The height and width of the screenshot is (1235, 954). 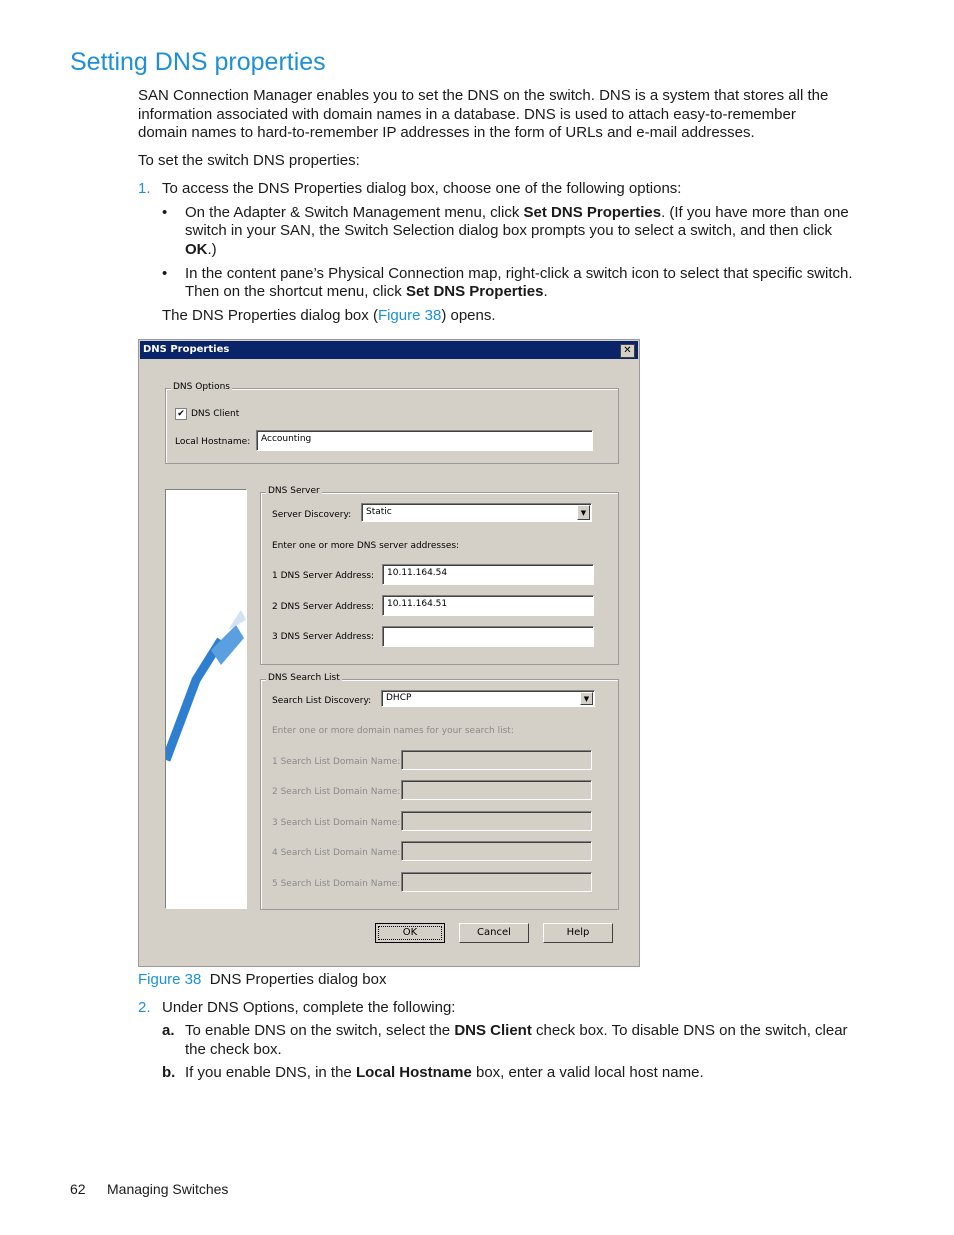 I want to click on domain-label: 1 Search List Domain Name:, so click(x=336, y=762).